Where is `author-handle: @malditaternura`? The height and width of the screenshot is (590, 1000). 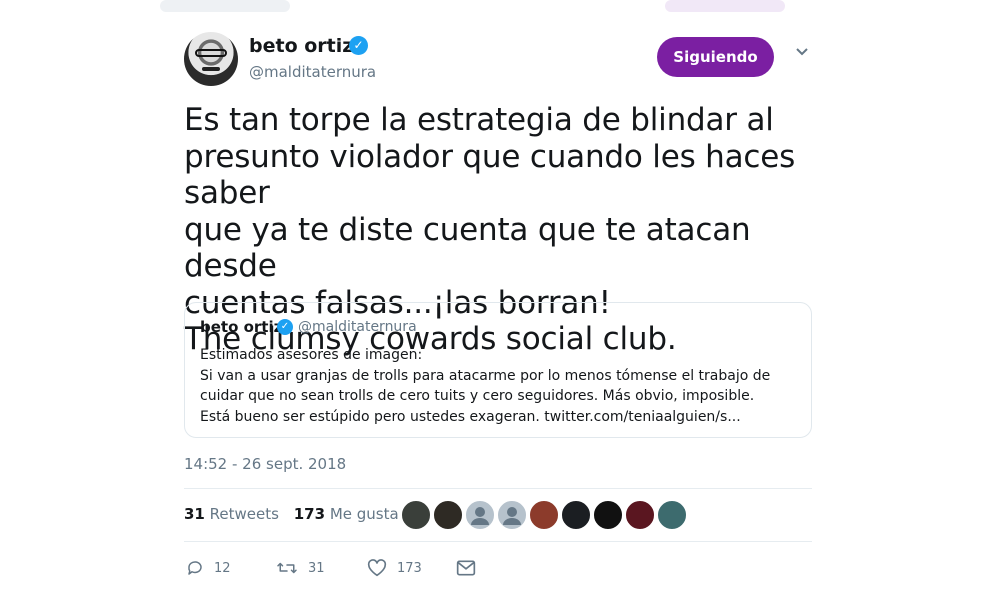 author-handle: @malditaternura is located at coordinates (312, 72).